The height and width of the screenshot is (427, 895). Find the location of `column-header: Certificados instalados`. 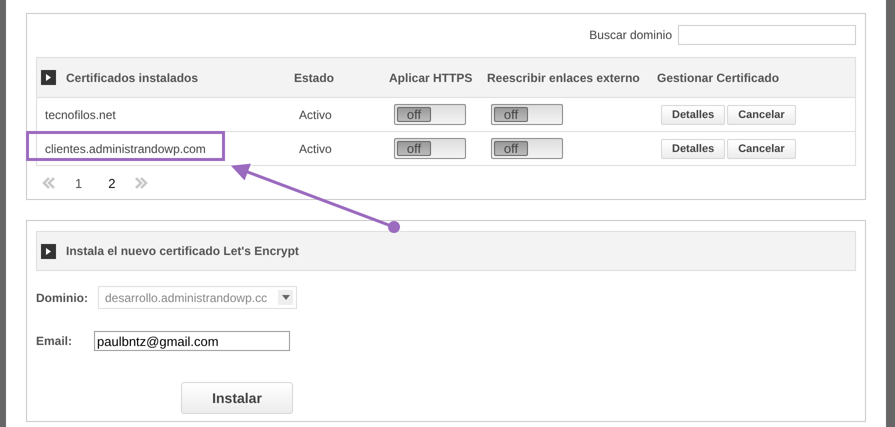

column-header: Certificados instalados is located at coordinates (132, 77).